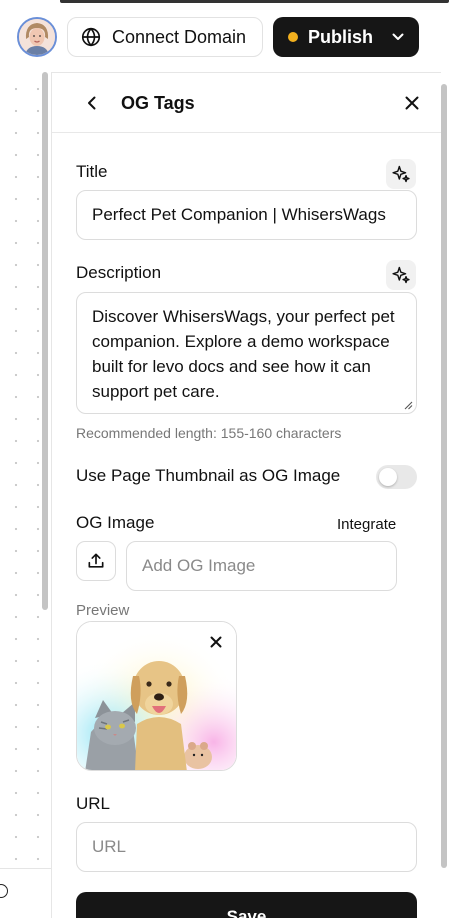 This screenshot has height=918, width=449. I want to click on avatar, so click(37, 37).